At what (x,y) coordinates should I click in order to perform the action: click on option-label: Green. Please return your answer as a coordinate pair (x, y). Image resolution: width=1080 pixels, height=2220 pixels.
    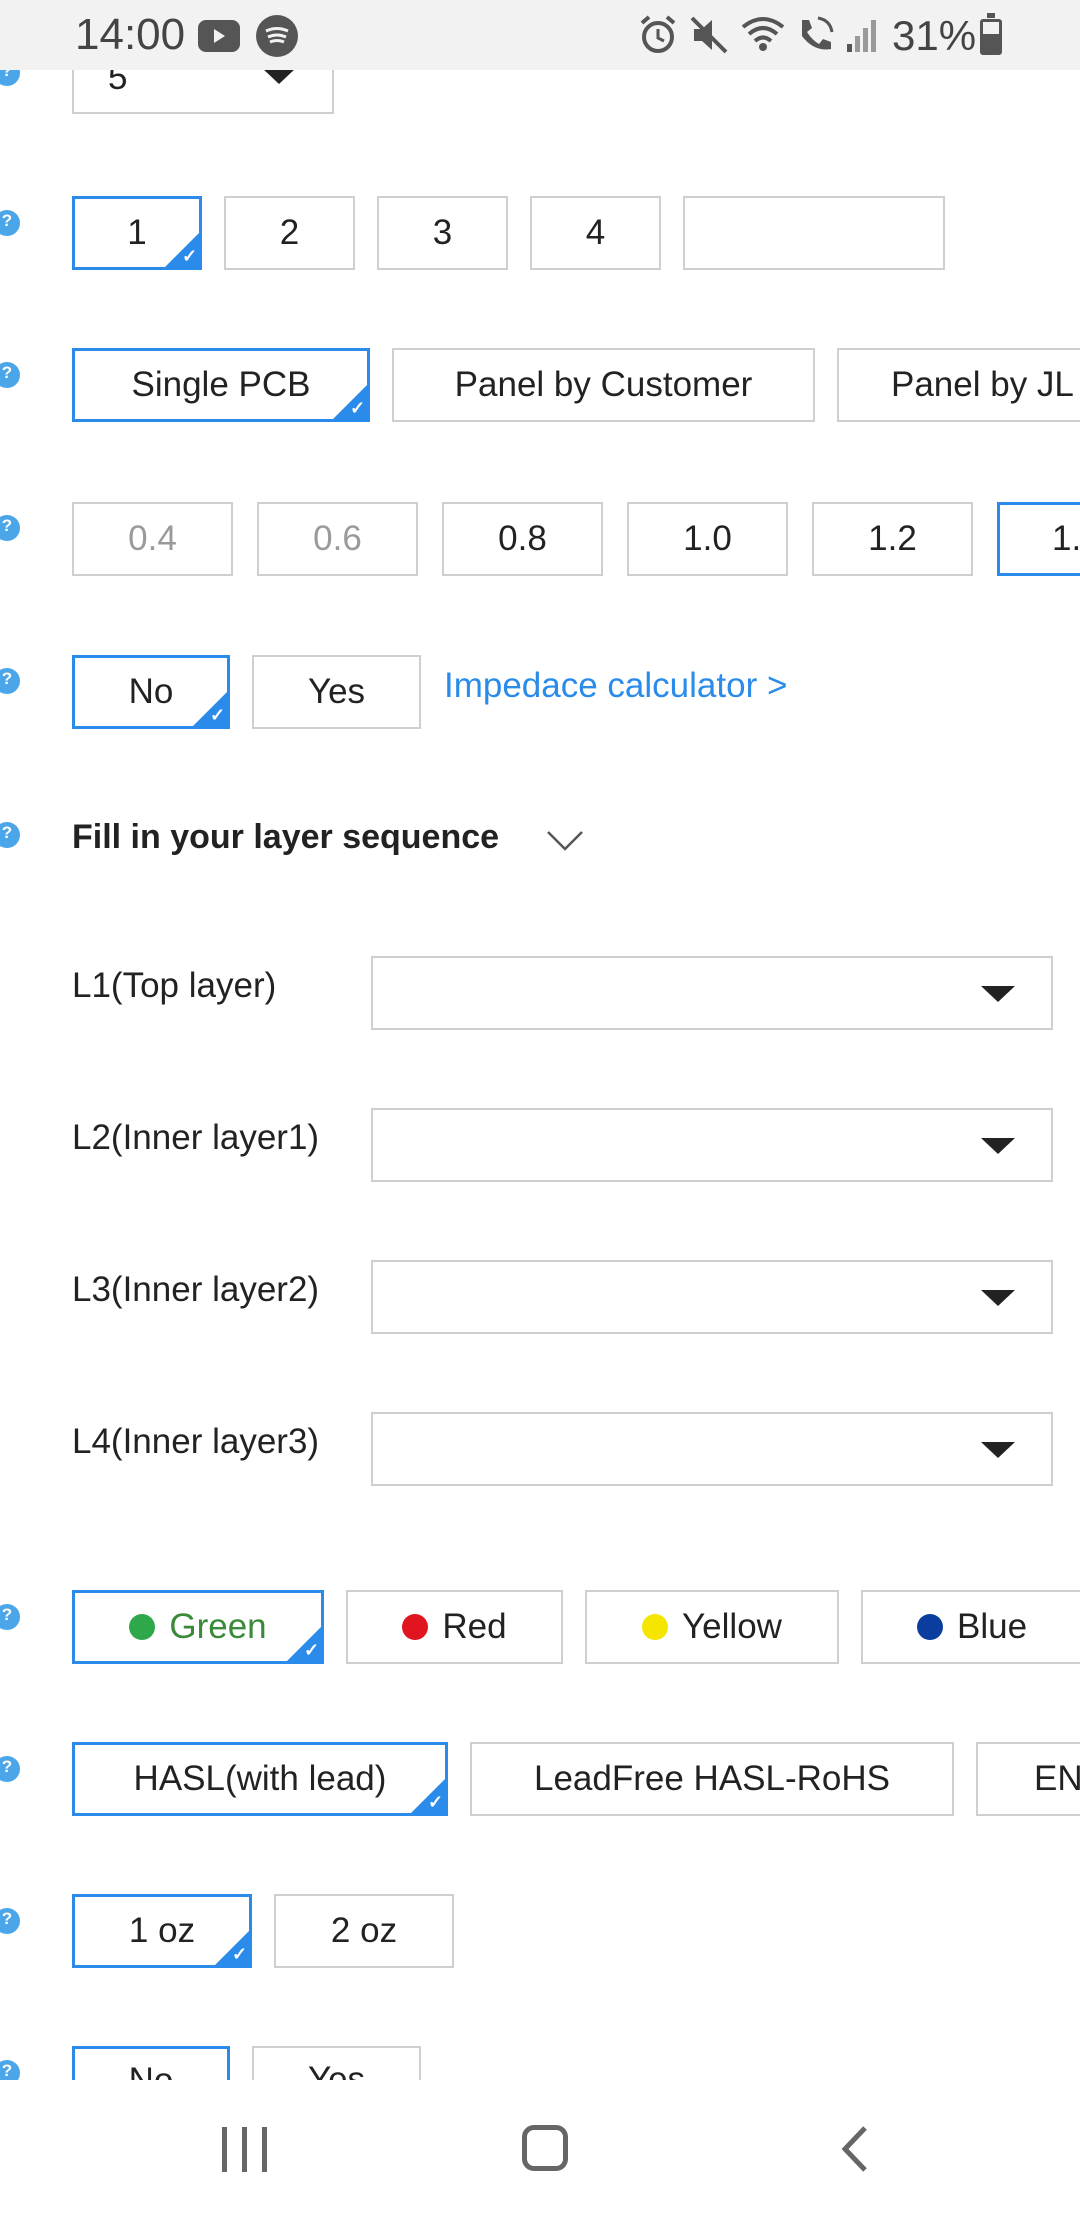
    Looking at the image, I should click on (218, 1626).